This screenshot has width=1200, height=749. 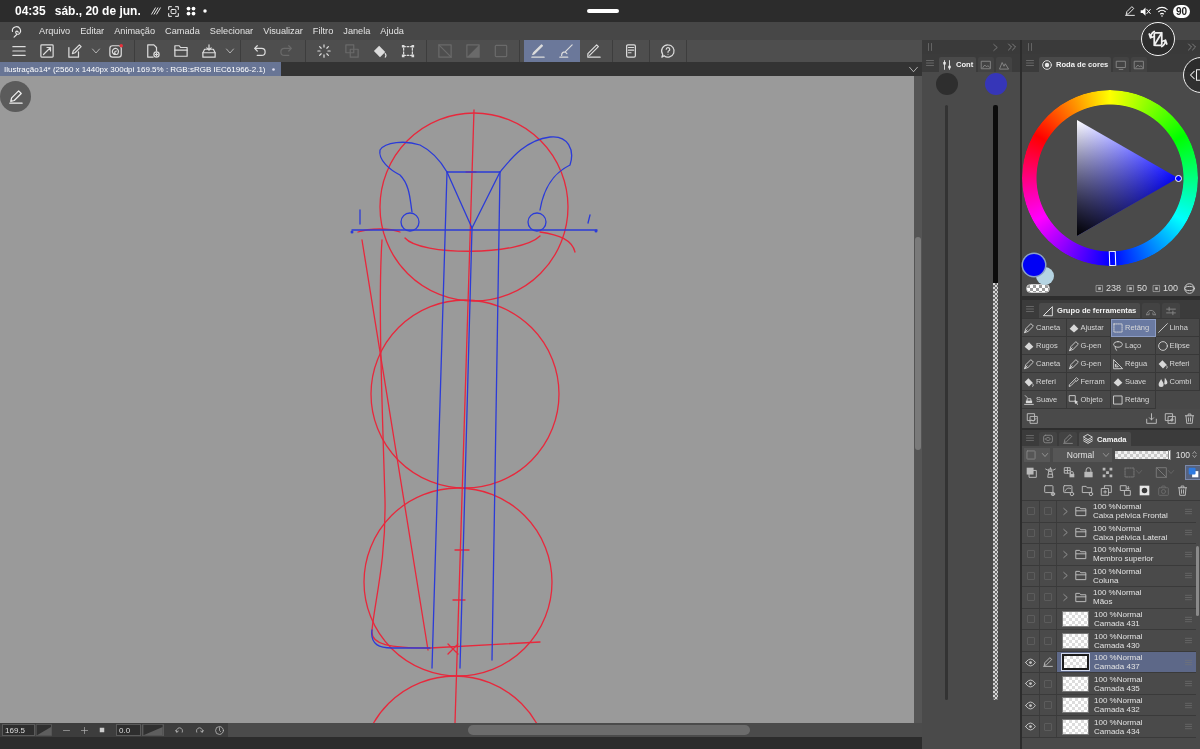 What do you see at coordinates (1068, 490) in the screenshot?
I see `new-vector-layer-icon` at bounding box center [1068, 490].